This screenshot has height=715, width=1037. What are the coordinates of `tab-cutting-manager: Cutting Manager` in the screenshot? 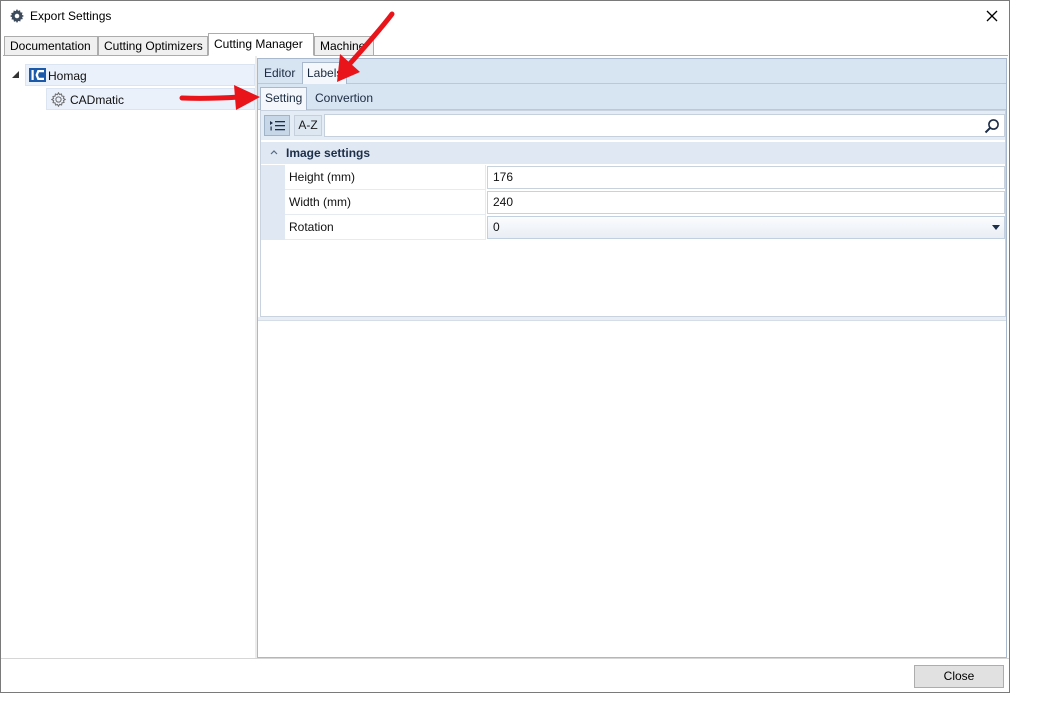 It's located at (261, 44).